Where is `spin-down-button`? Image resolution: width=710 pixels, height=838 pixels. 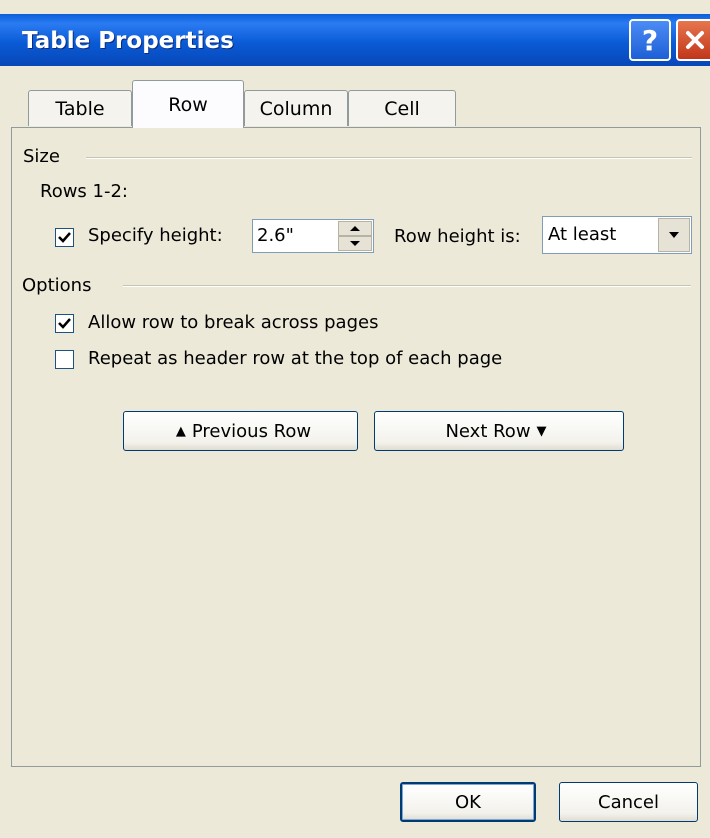
spin-down-button is located at coordinates (355, 243).